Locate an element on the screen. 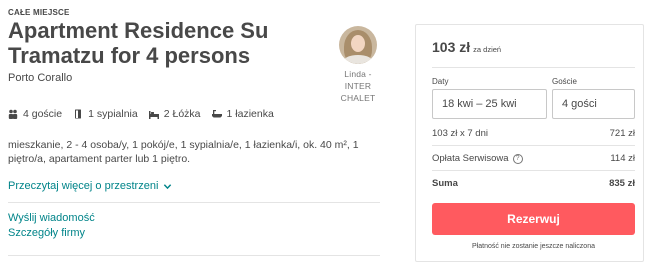 Image resolution: width=650 pixels, height=268 pixels. dates-field: 18 kwi – 25 kwi is located at coordinates (489, 104).